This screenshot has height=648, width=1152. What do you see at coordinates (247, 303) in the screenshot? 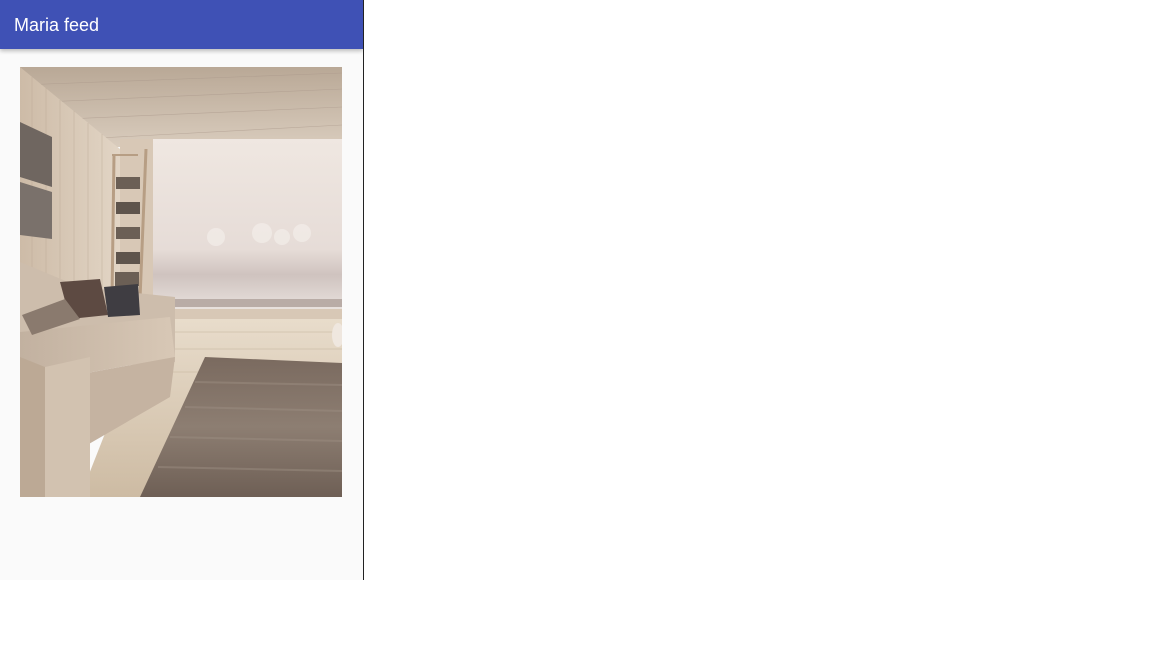
I see `window-sill` at bounding box center [247, 303].